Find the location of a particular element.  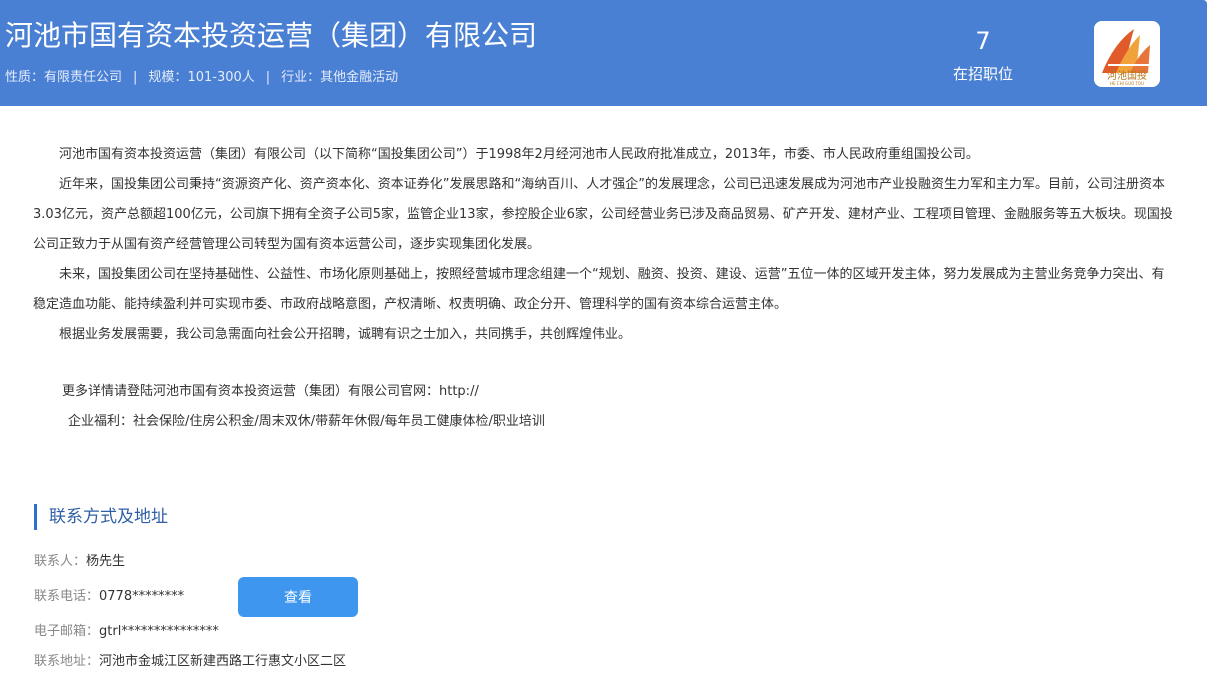

welfare-line: 企业福利：社会保险/住房公积金/周末双休/带薪年休假/每年员工健康体检/职业培训 is located at coordinates (306, 421).